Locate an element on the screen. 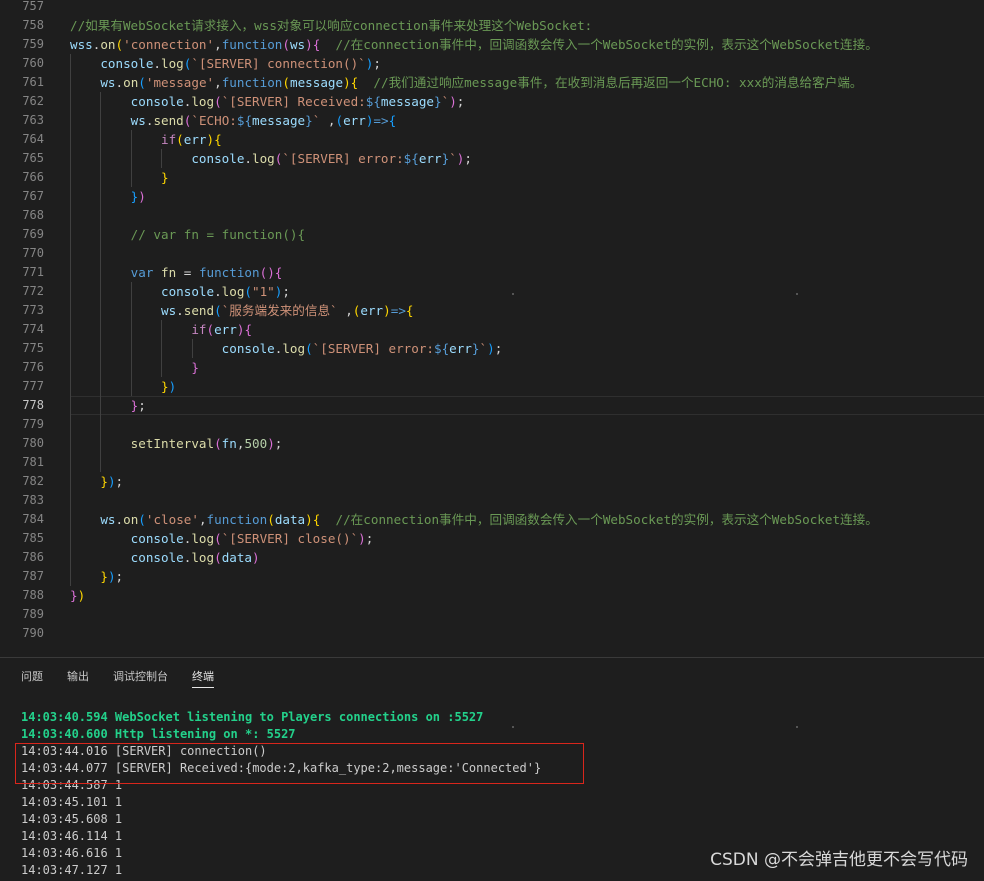  code-text: }; is located at coordinates (138, 405).